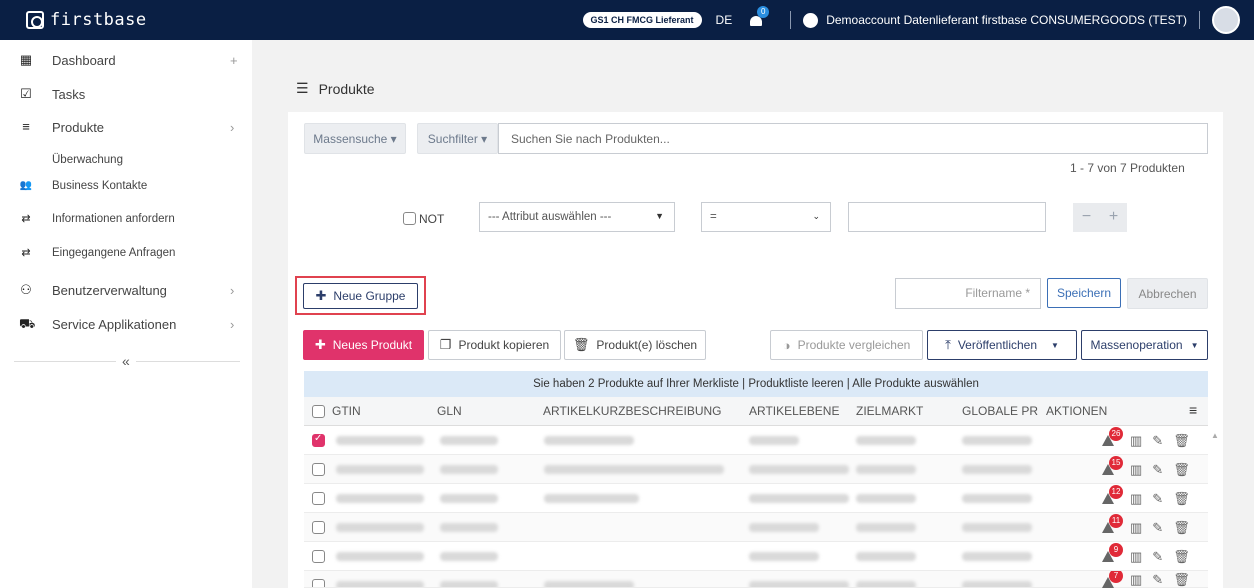 The width and height of the screenshot is (1254, 588). What do you see at coordinates (114, 253) in the screenshot?
I see `sidebar-item-label: Eingegangene Anfragen` at bounding box center [114, 253].